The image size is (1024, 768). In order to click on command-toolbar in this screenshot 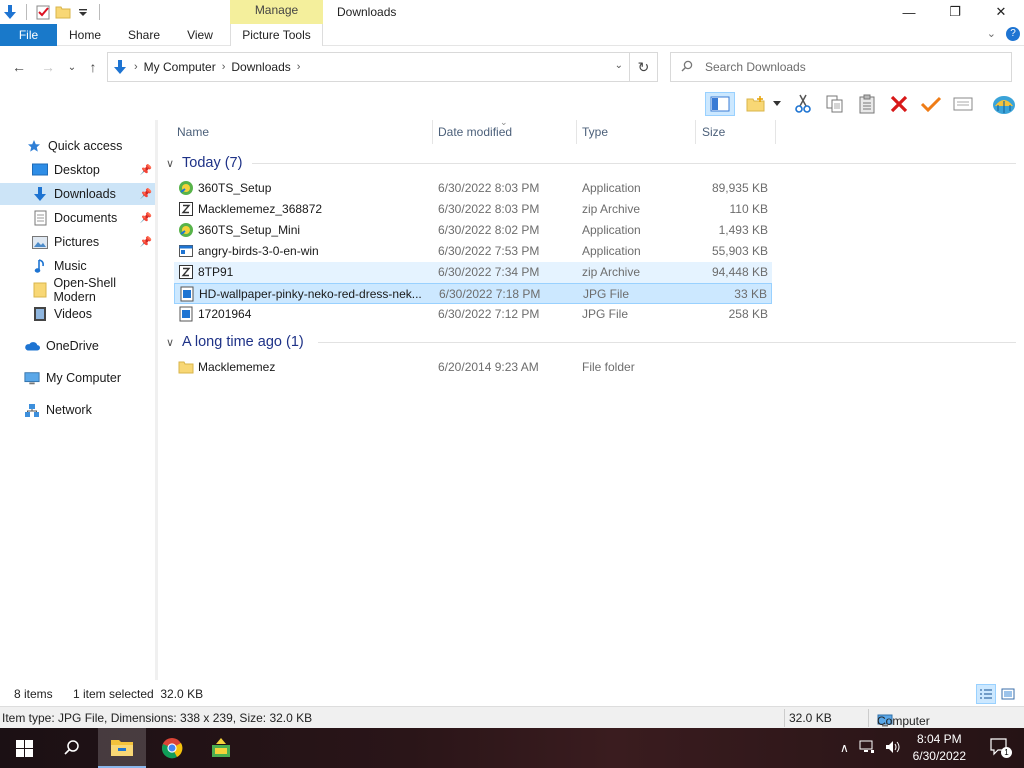, I will do `click(512, 104)`.